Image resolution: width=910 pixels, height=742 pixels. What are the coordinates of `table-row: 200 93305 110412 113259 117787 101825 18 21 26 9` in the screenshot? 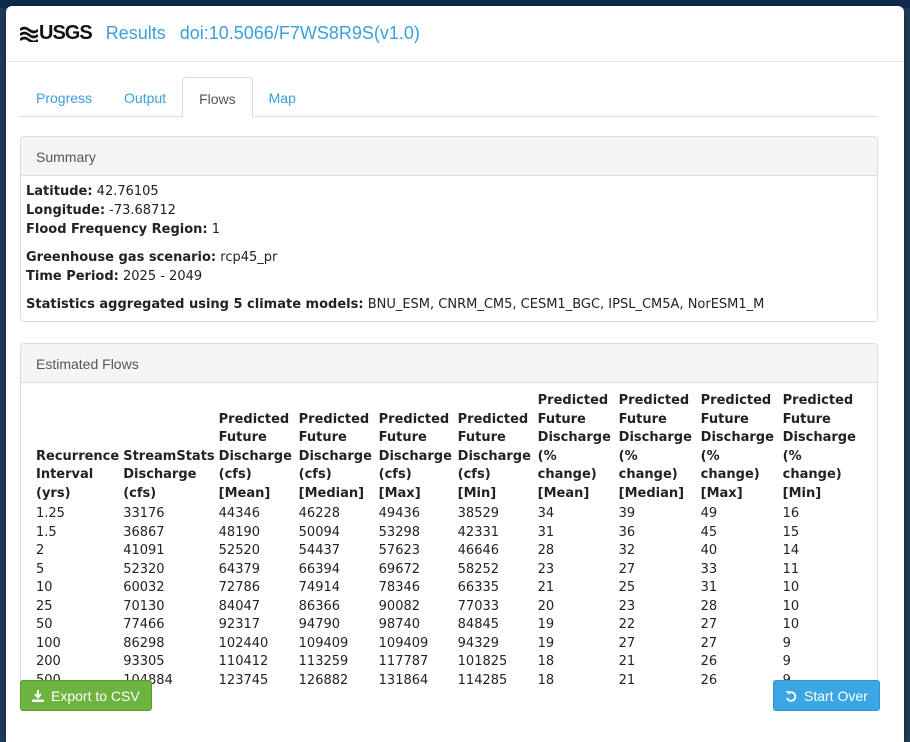 It's located at (448, 662).